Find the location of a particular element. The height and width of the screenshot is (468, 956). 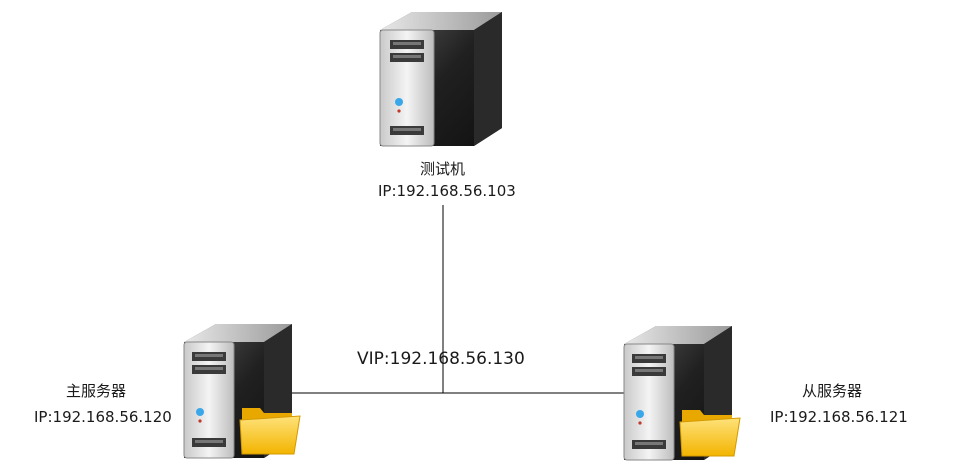

master-server-name: 主服务器 is located at coordinates (96, 391).